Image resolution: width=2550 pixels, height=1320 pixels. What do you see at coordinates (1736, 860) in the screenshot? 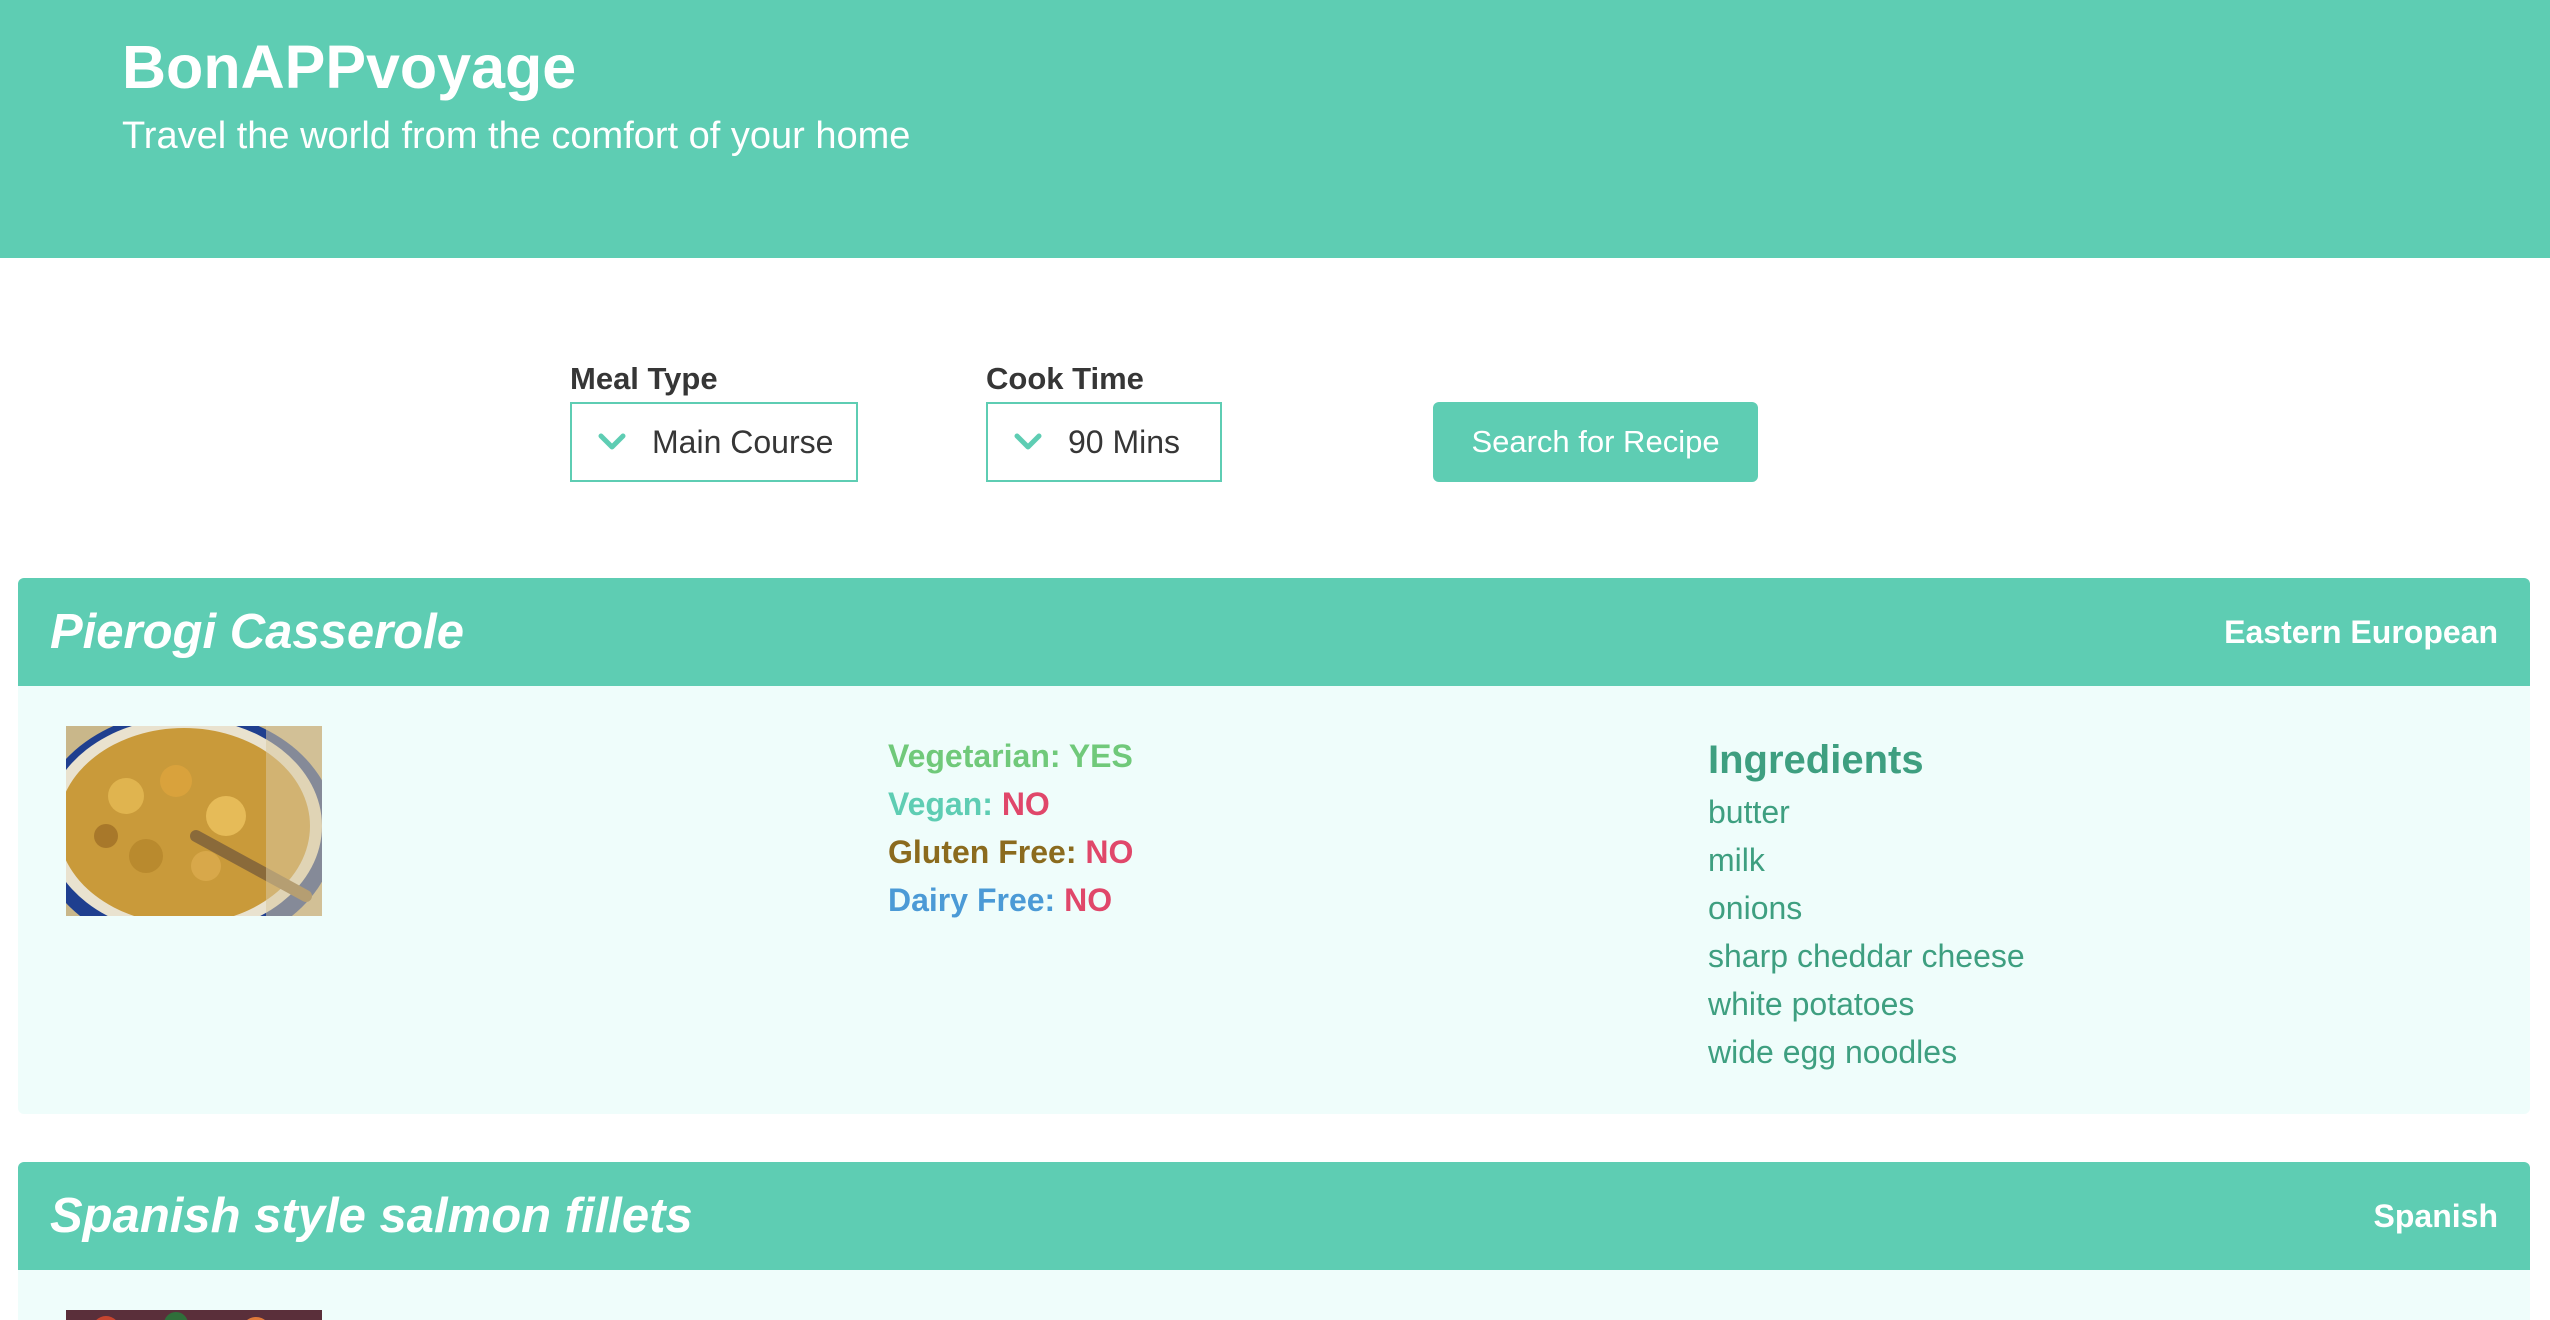
I see `ingredient-item: milk` at bounding box center [1736, 860].